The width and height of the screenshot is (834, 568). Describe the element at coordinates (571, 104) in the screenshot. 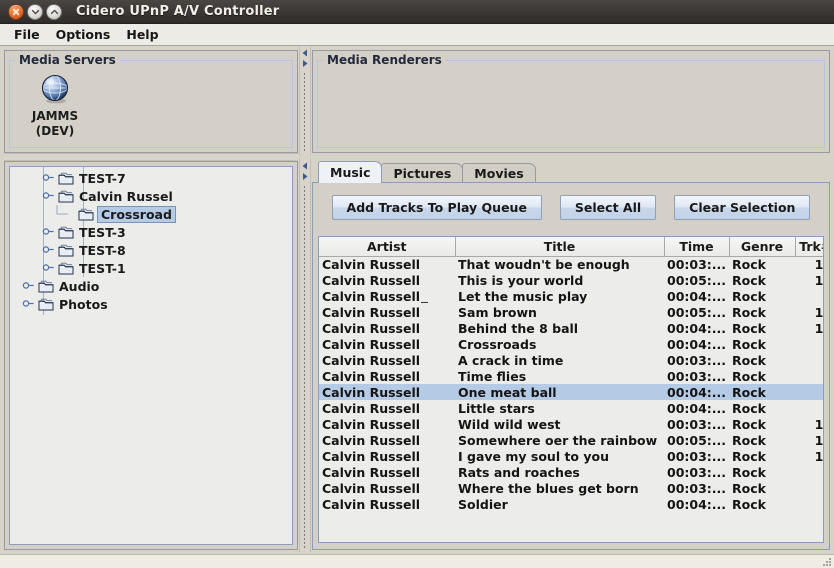

I see `media-renderers-border` at that location.